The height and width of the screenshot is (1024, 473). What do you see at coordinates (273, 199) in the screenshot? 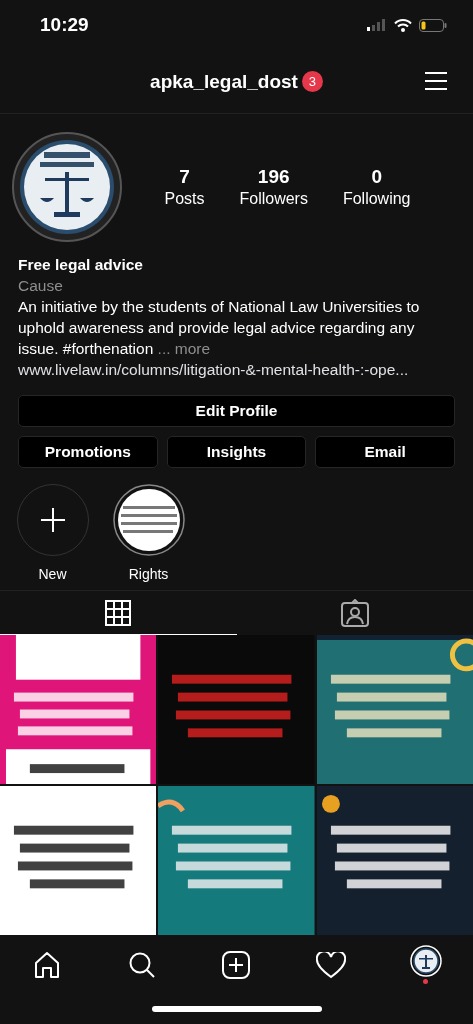
I see `stat-label: Followers` at bounding box center [273, 199].